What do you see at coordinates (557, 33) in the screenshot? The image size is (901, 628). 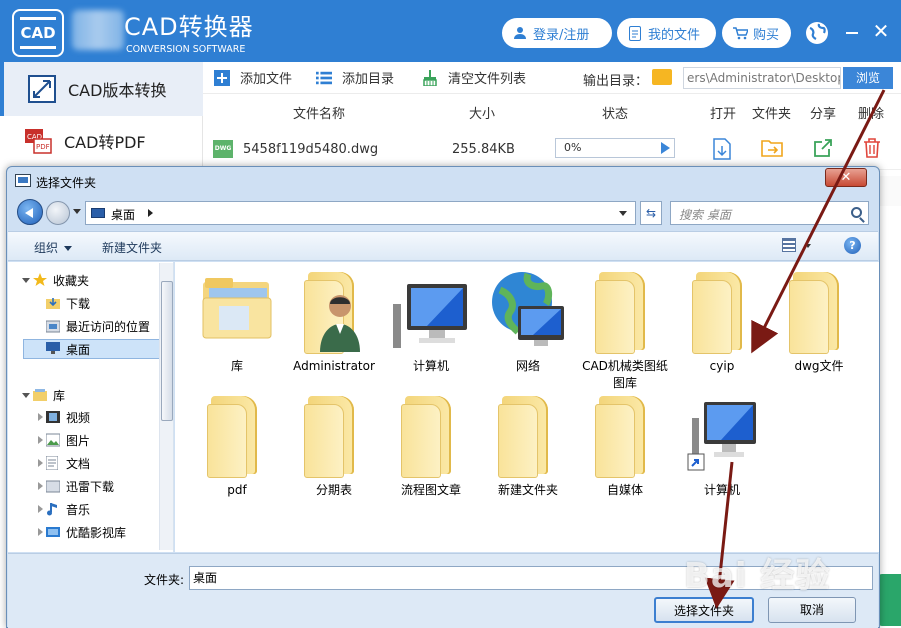 I see `login-button: 登录/注册` at bounding box center [557, 33].